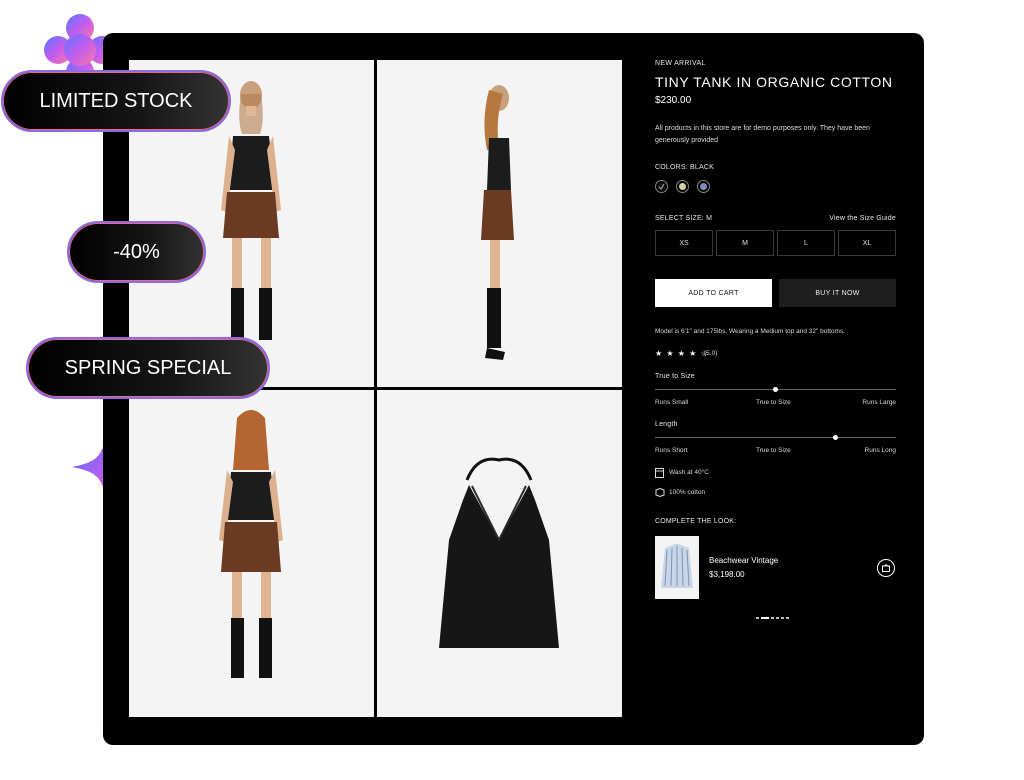 The width and height of the screenshot is (1024, 780). What do you see at coordinates (886, 568) in the screenshot?
I see `cart-icon` at bounding box center [886, 568].